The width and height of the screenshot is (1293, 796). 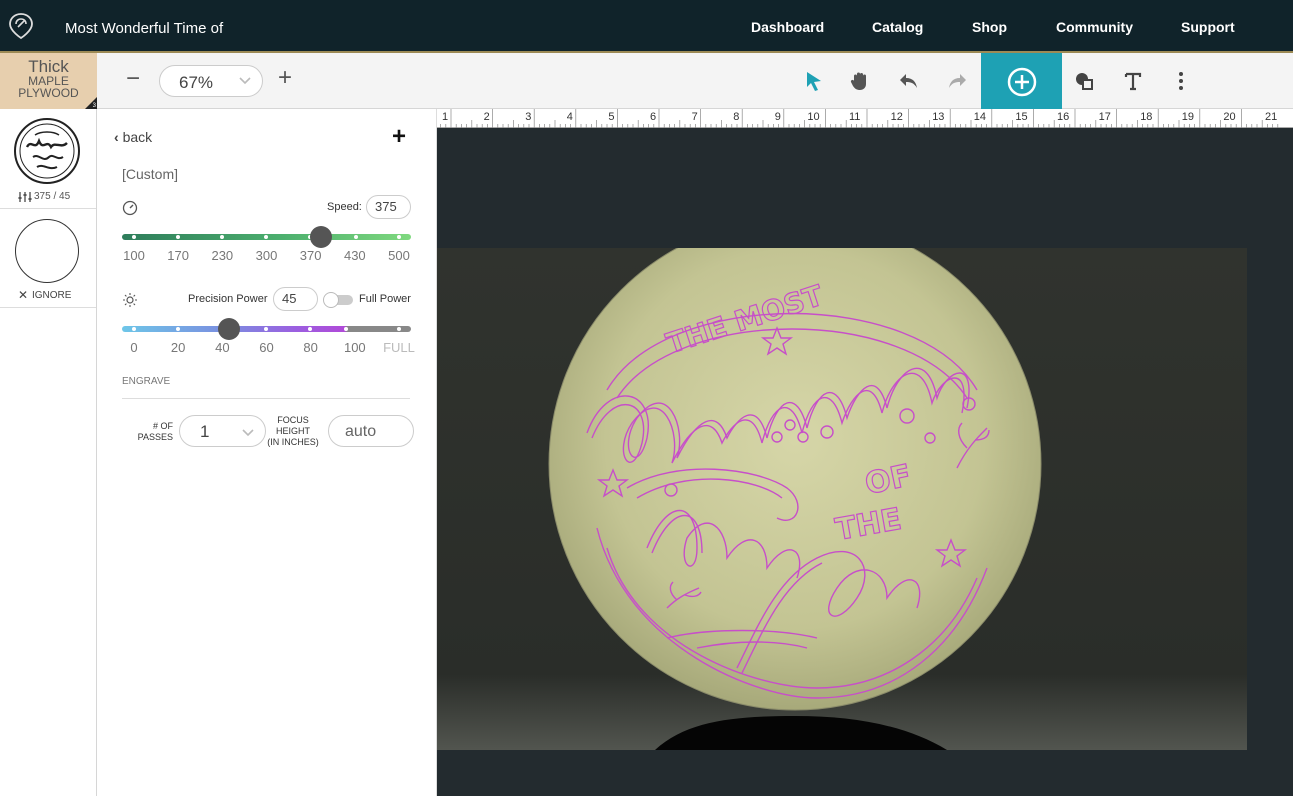 What do you see at coordinates (155, 431) in the screenshot?
I see `passes-label: # OF PASSES` at bounding box center [155, 431].